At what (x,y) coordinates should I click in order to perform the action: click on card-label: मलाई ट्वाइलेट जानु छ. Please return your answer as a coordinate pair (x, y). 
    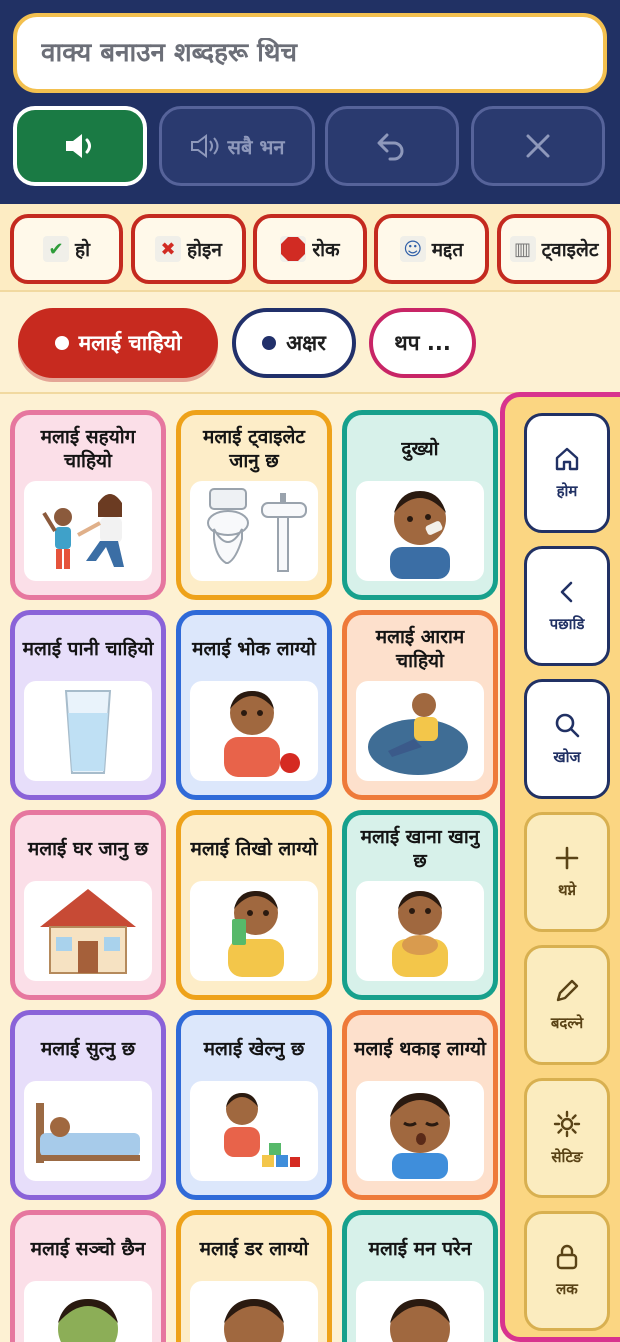
    Looking at the image, I should click on (254, 449).